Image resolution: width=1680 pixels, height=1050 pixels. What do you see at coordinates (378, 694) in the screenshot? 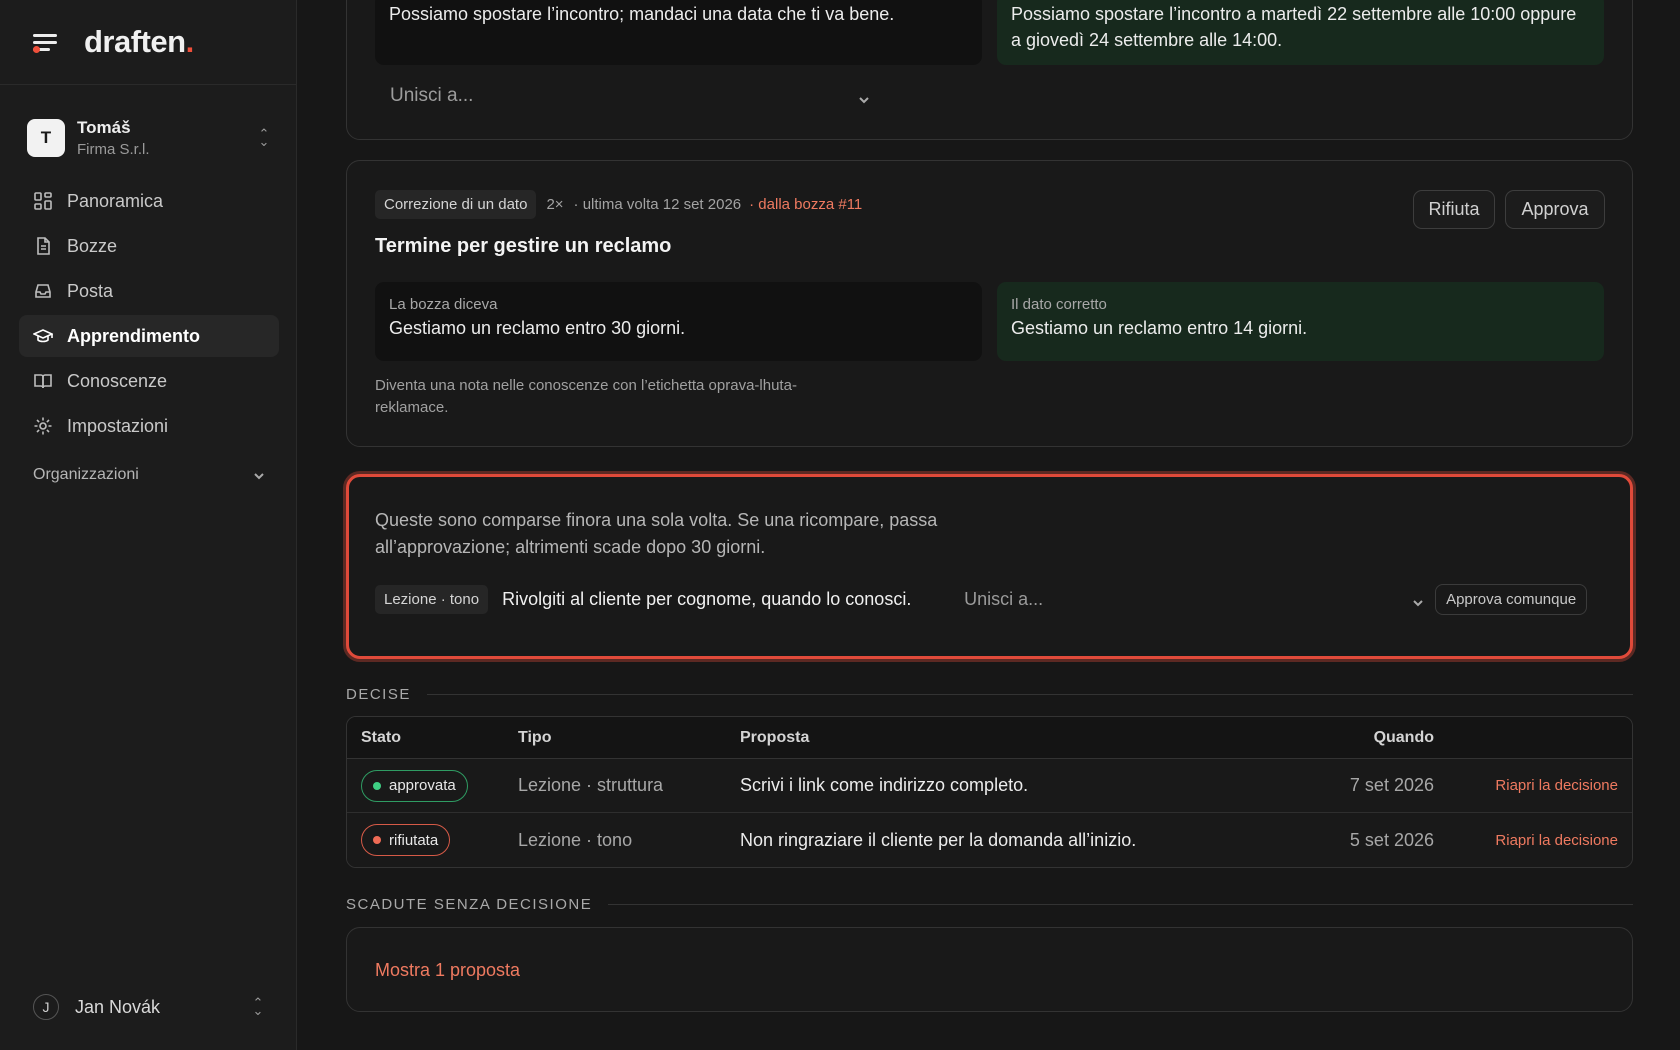
I see `decided-title-text: DECISE` at bounding box center [378, 694].